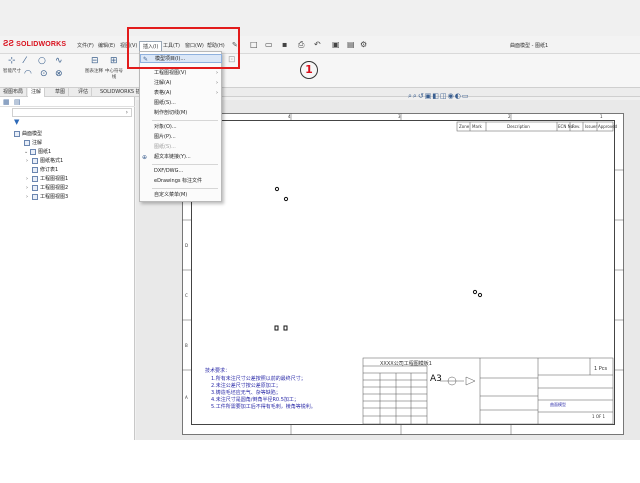  I want to click on feature-tree-icon: ▦, so click(6, 102).